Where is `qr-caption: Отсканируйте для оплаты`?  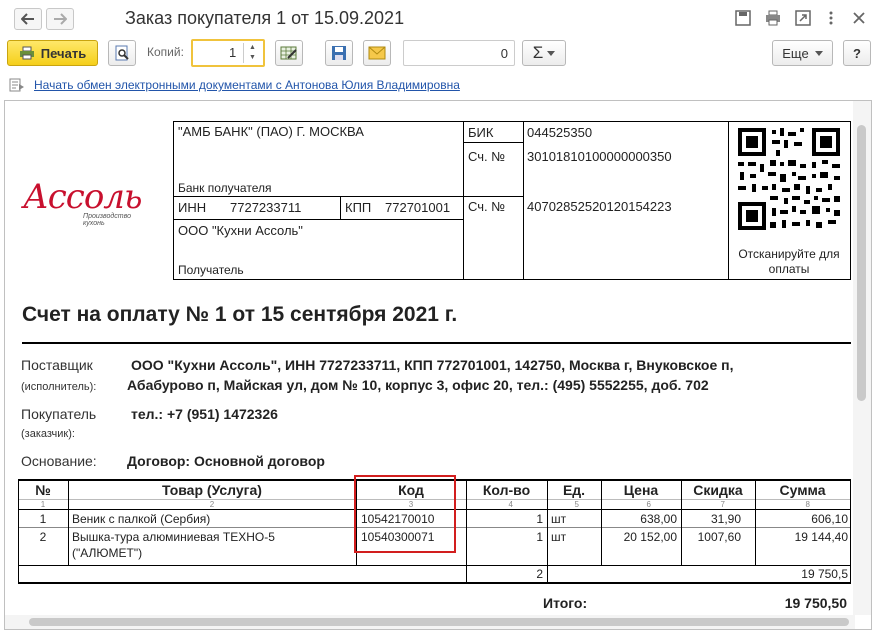 qr-caption: Отсканируйте для оплаты is located at coordinates (789, 261).